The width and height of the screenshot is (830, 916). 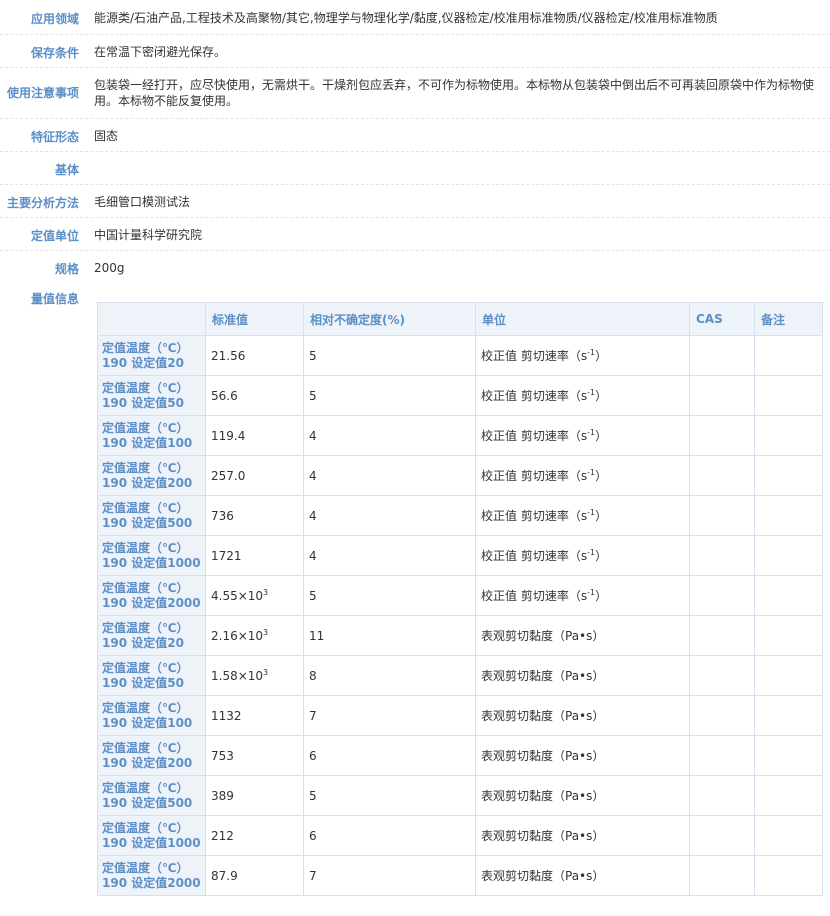 I want to click on uncertainty-cell: 7, so click(x=389, y=875).